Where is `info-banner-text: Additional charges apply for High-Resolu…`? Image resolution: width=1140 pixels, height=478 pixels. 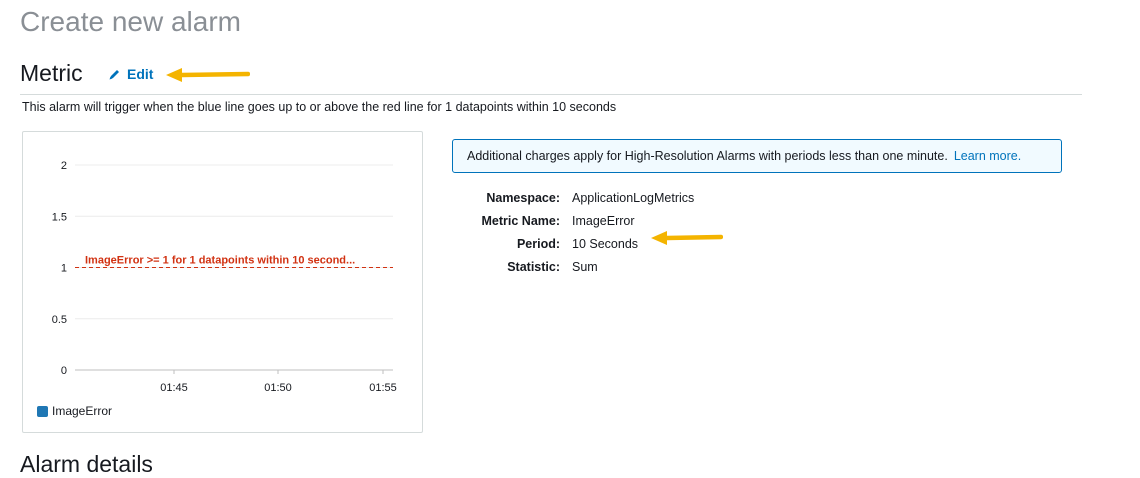
info-banner-text: Additional charges apply for High-Resolu… is located at coordinates (707, 156).